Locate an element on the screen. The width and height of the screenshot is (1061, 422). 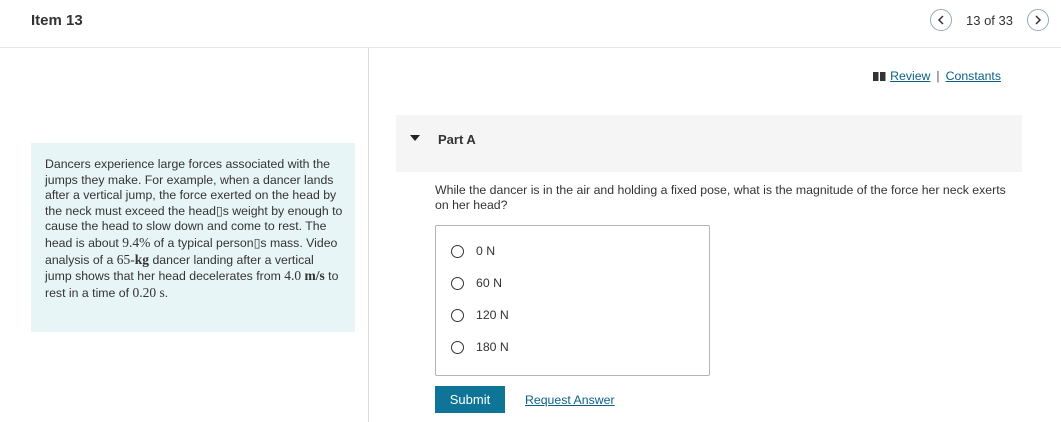
choice-item: 60 N is located at coordinates (476, 283).